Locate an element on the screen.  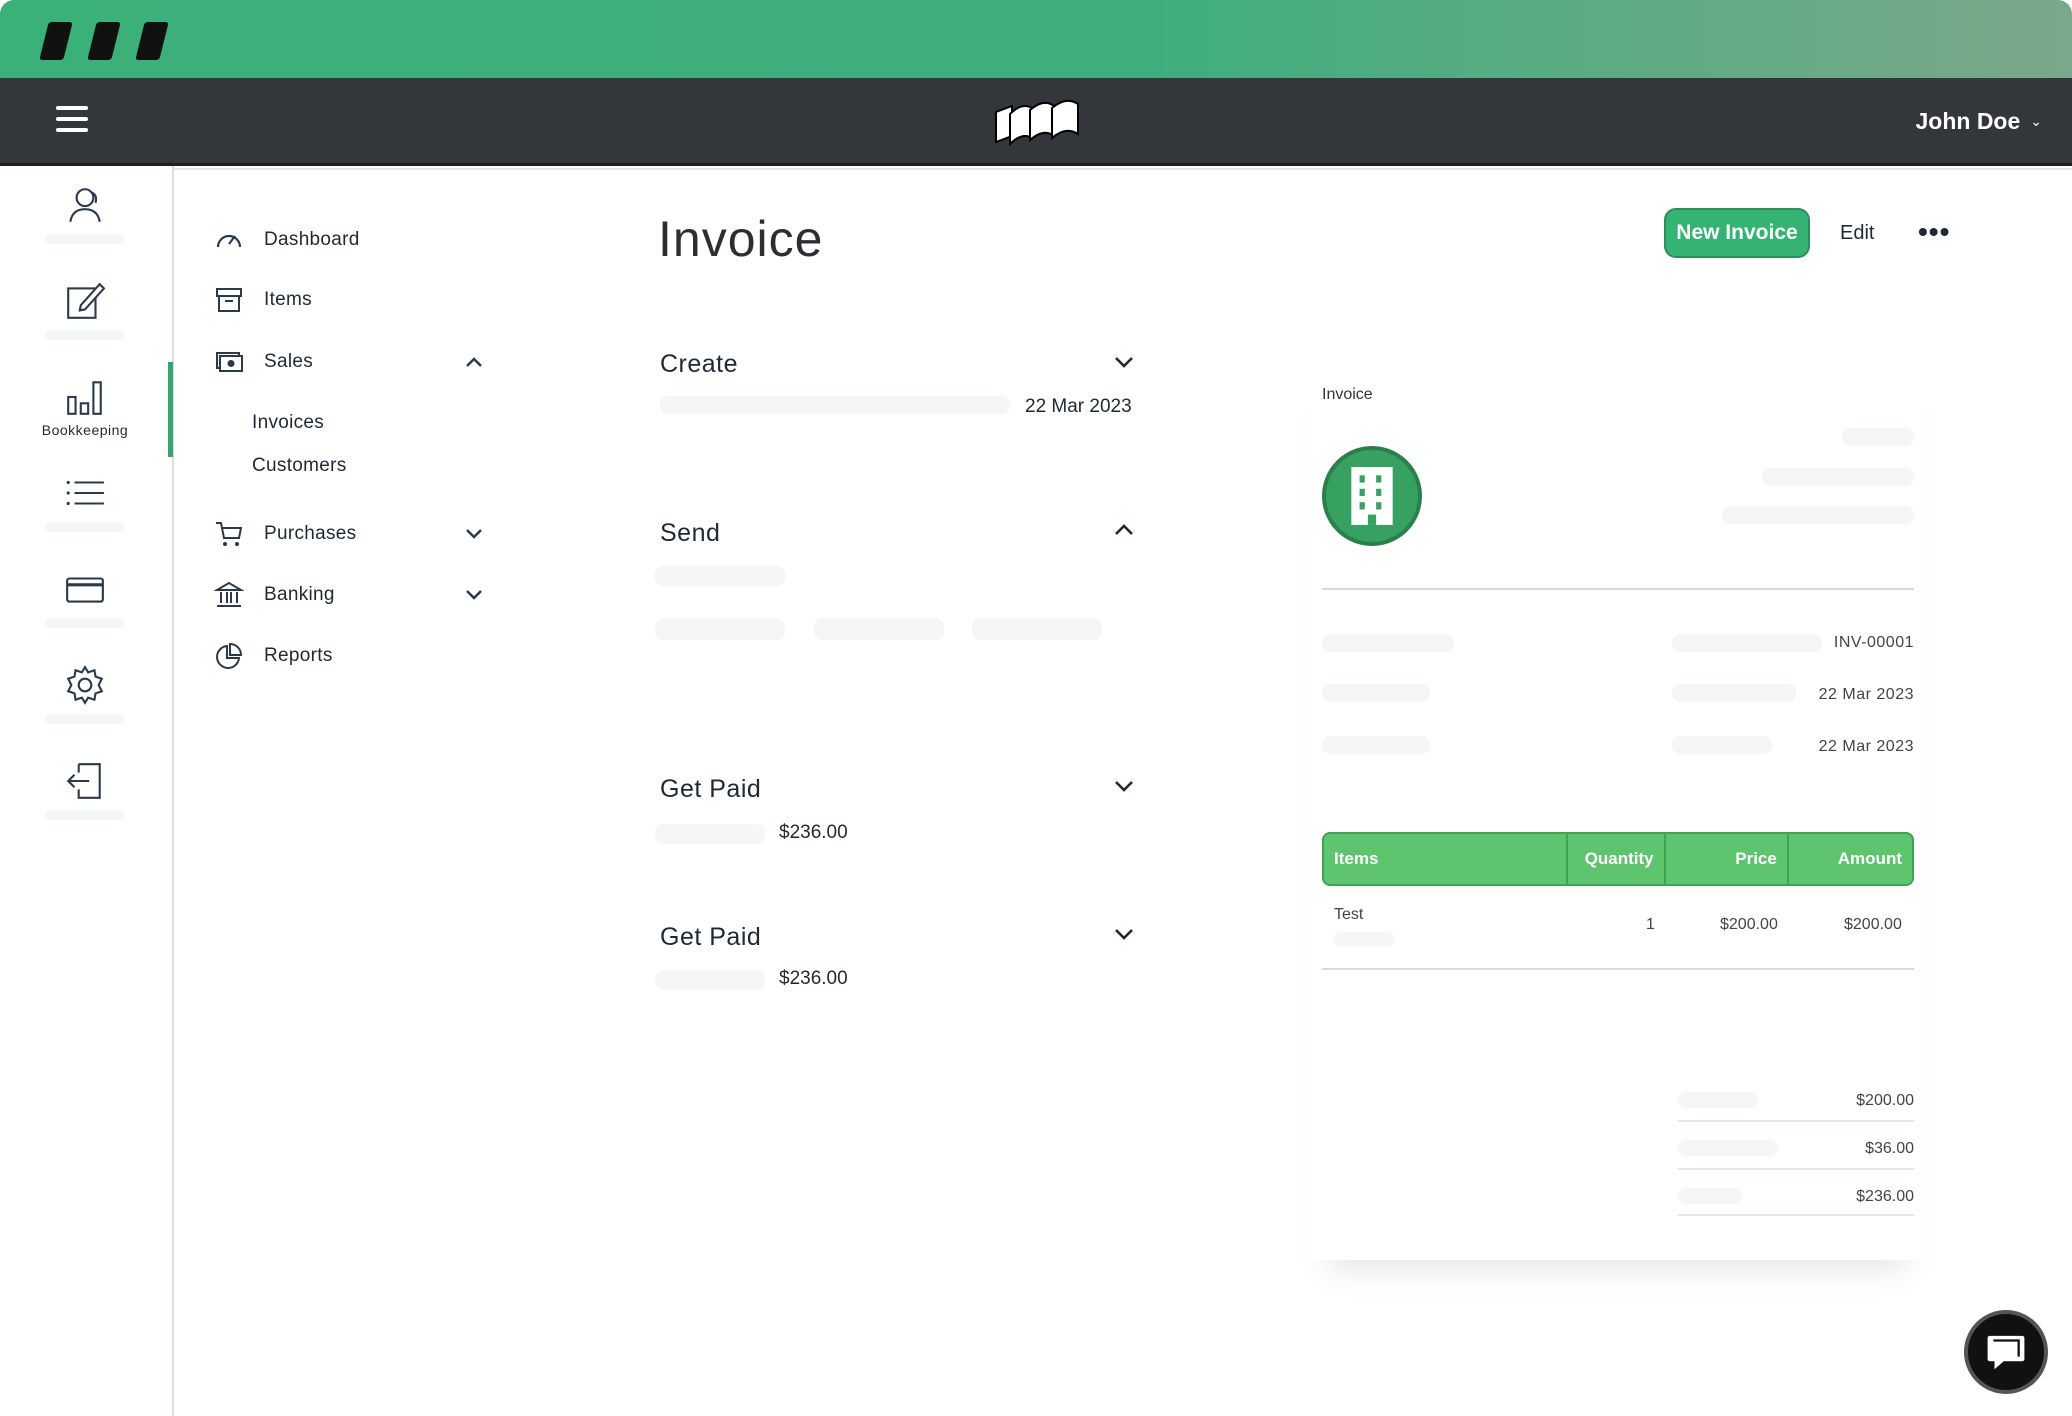
nav-label-dashboard: Dashboard is located at coordinates (312, 239).